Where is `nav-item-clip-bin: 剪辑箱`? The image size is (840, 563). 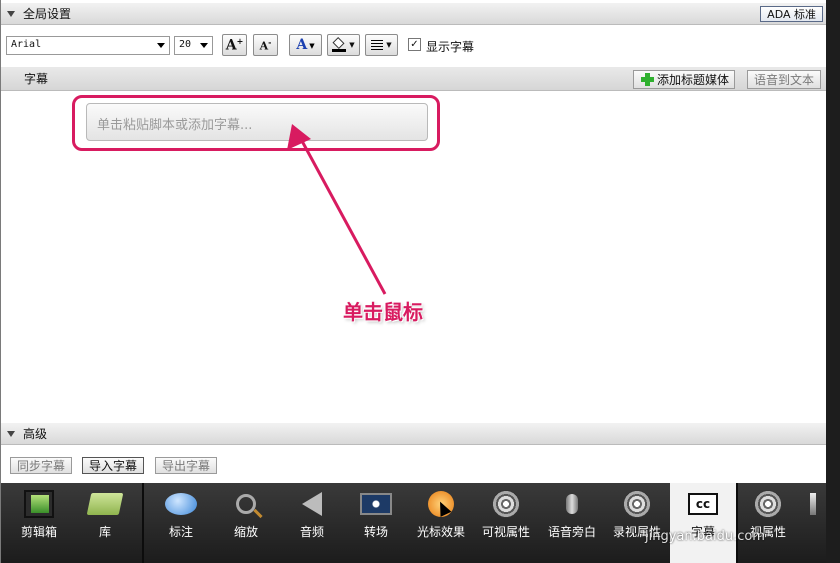
nav-item-clip-bin: 剪辑箱 is located at coordinates (39, 523).